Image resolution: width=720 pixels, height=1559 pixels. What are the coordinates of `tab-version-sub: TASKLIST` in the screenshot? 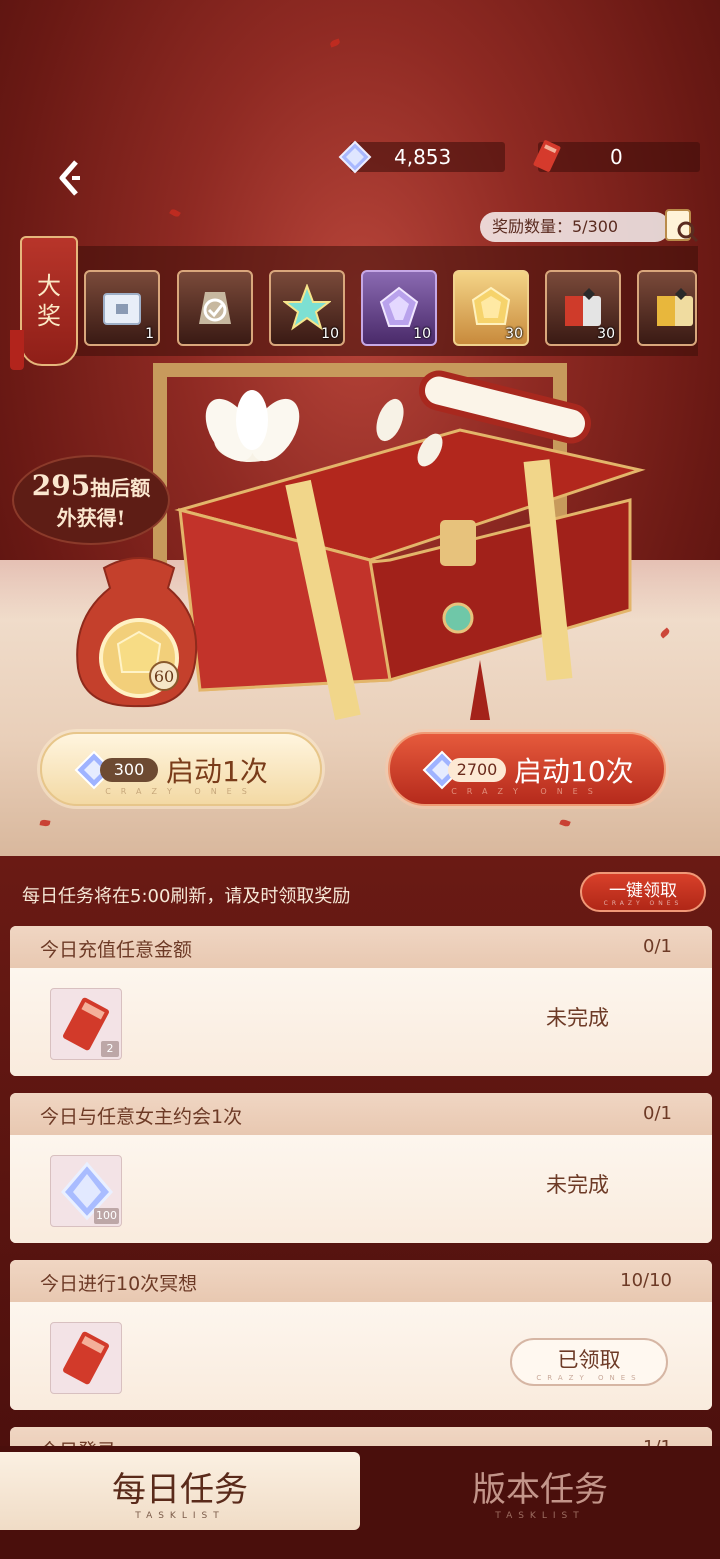 It's located at (540, 1516).